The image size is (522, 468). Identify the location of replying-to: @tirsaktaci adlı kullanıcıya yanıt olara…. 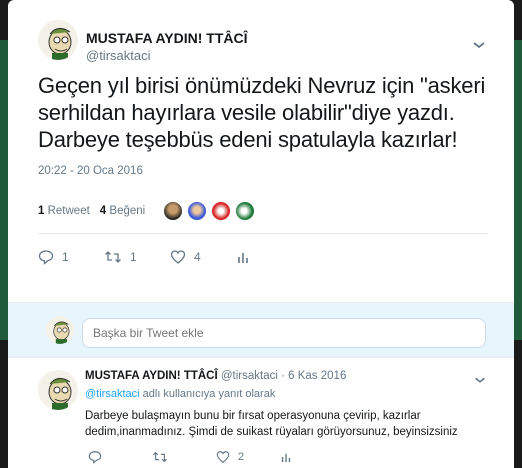
(180, 394).